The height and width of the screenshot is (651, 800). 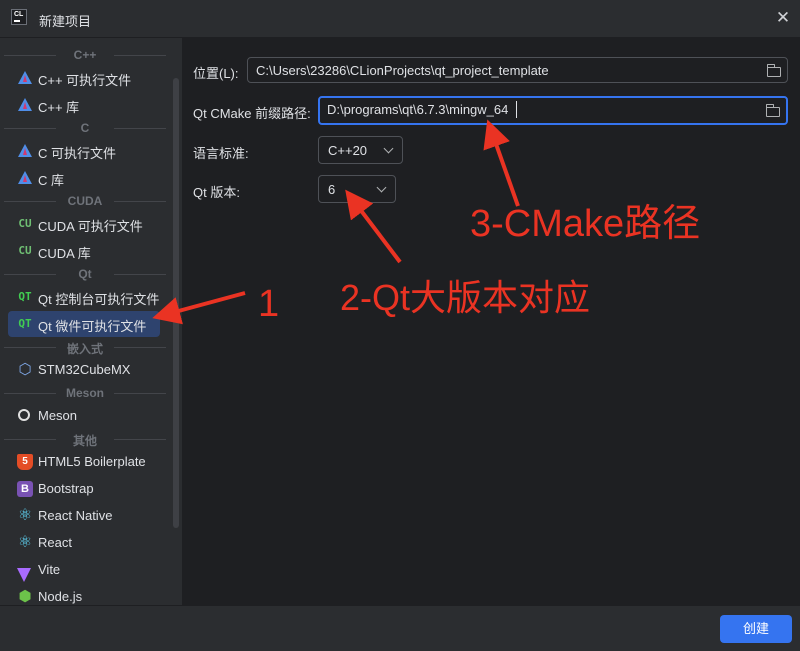 I want to click on arrow-to-qt-version, so click(x=373, y=226).